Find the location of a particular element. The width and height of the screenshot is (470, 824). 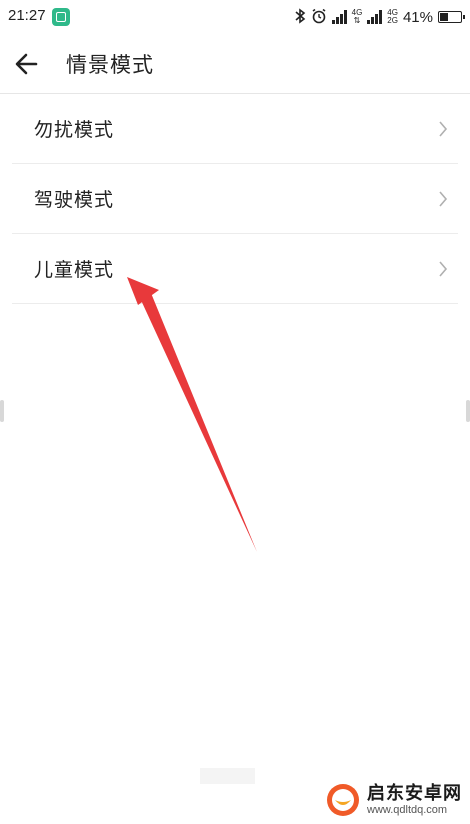

watermark-url: www.qdltdq.com is located at coordinates (407, 809).